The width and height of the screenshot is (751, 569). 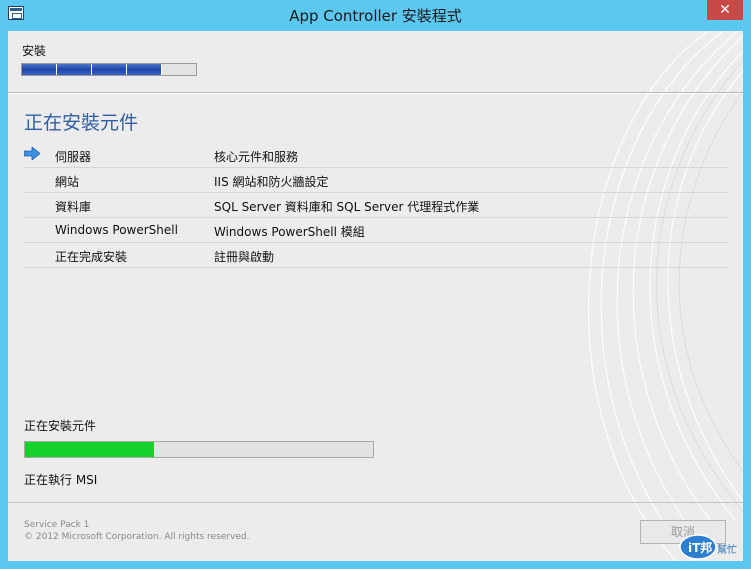 What do you see at coordinates (91, 257) in the screenshot?
I see `component-name: 正在完成安裝` at bounding box center [91, 257].